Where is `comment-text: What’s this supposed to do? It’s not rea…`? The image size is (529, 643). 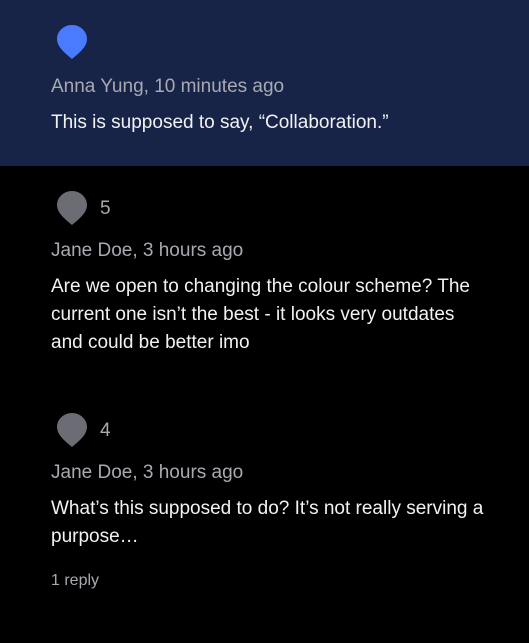
comment-text: What’s this supposed to do? It’s not rea… is located at coordinates (267, 522).